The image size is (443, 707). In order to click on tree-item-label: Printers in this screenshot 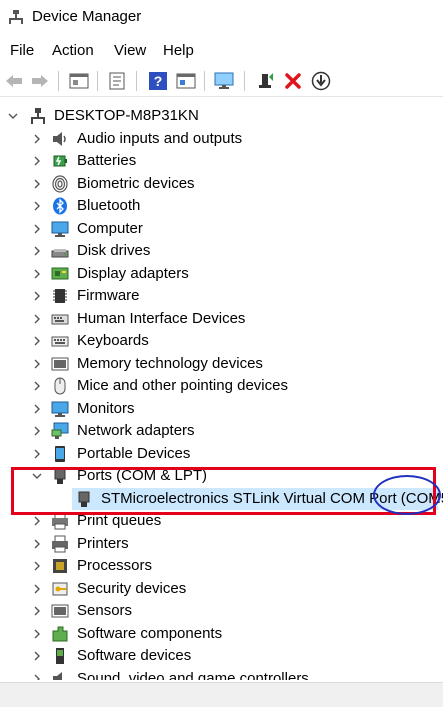, I will do `click(103, 543)`.